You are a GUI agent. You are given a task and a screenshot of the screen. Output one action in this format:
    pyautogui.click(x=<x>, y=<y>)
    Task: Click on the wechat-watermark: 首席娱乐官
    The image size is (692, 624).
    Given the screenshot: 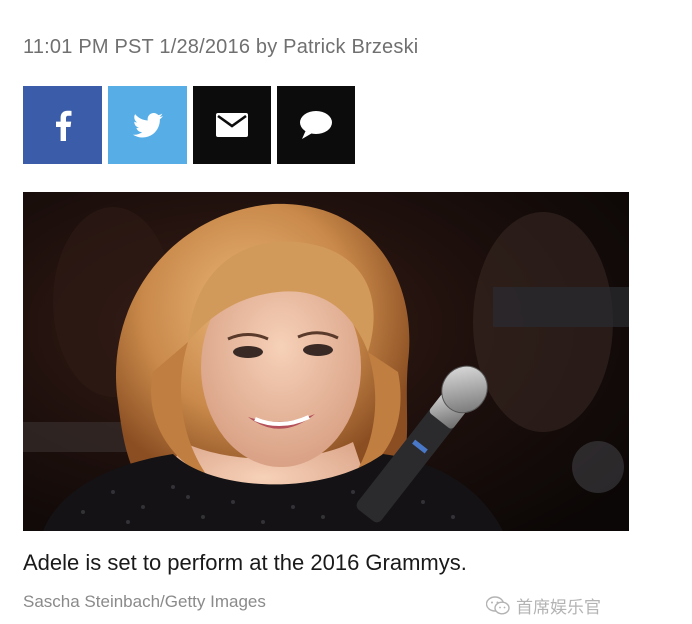 What is the action you would take?
    pyautogui.click(x=543, y=605)
    